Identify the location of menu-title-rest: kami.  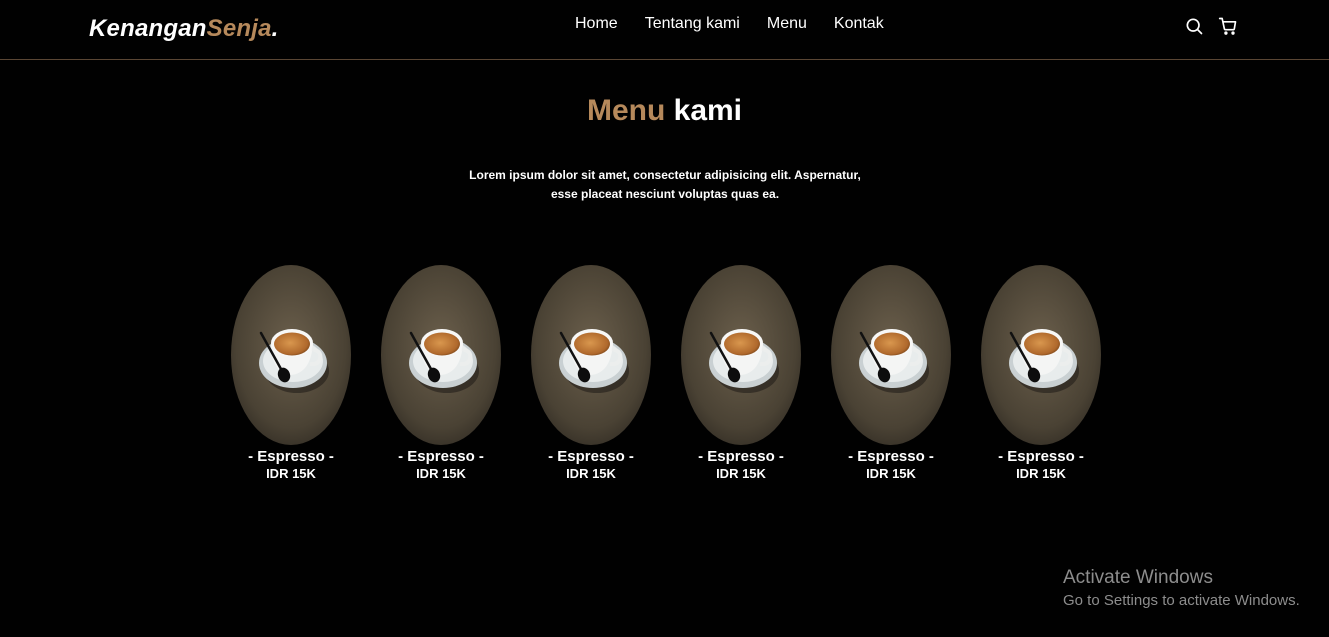
(704, 110).